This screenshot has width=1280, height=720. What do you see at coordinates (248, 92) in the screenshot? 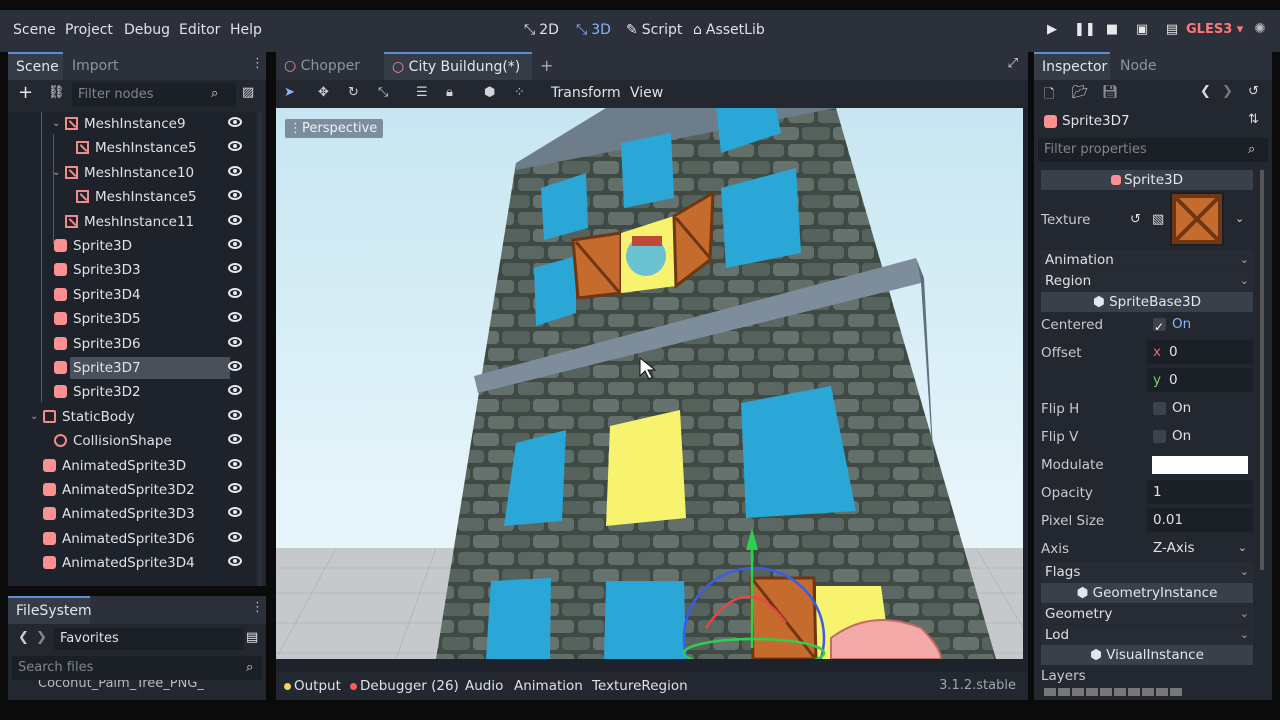
I see `scene-options-icon: ▨` at bounding box center [248, 92].